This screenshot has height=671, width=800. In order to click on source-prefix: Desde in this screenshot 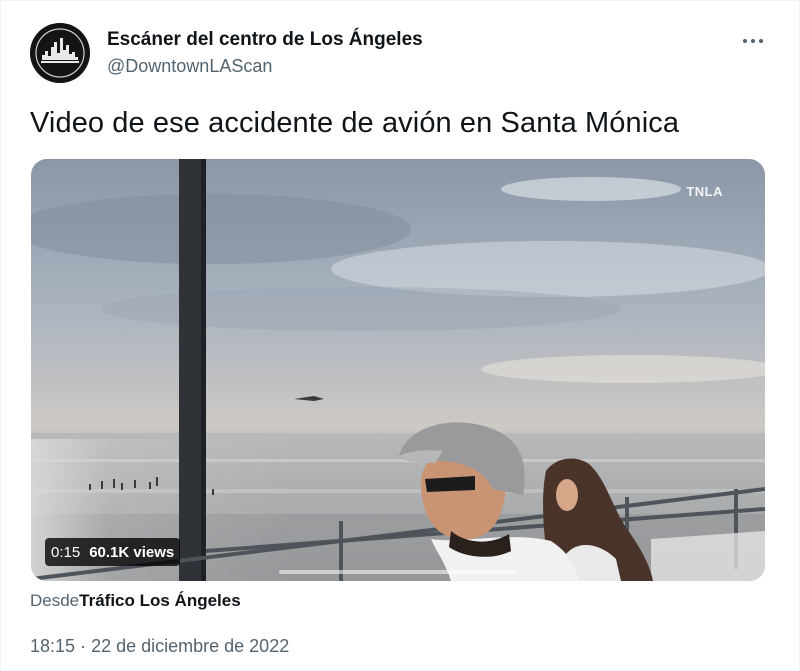, I will do `click(55, 600)`.